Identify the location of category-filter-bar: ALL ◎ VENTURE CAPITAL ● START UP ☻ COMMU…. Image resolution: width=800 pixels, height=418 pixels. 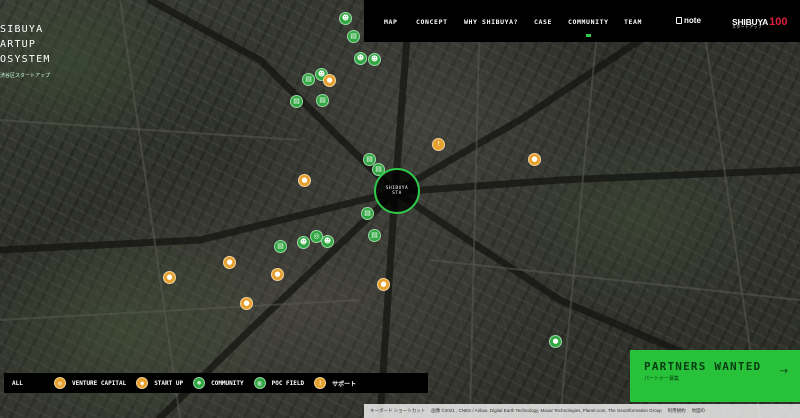
(216, 383).